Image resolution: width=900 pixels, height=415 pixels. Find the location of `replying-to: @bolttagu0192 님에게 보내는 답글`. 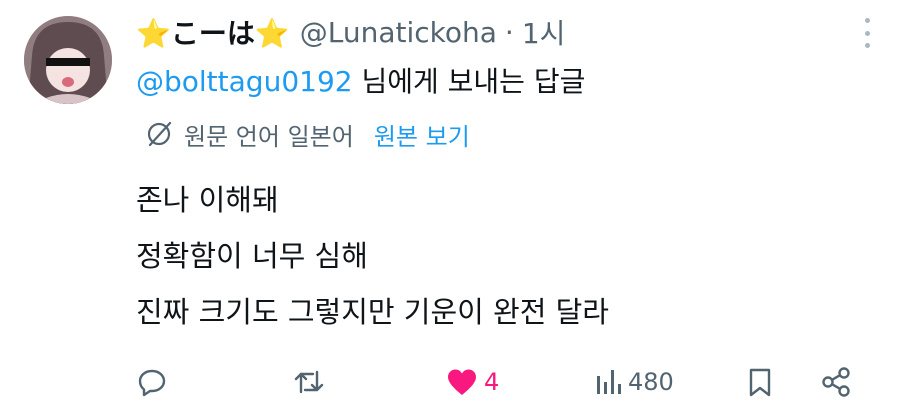

replying-to: @bolttagu0192 님에게 보내는 답글 is located at coordinates (360, 80).